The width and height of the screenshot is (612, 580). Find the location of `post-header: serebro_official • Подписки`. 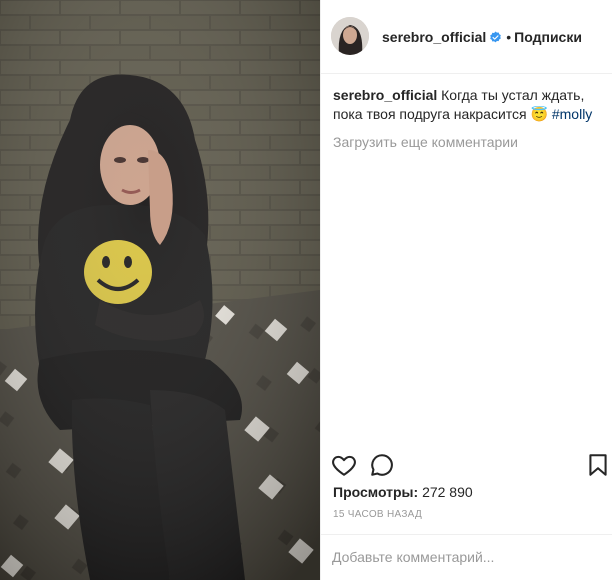

post-header: serebro_official • Подписки is located at coordinates (466, 37).